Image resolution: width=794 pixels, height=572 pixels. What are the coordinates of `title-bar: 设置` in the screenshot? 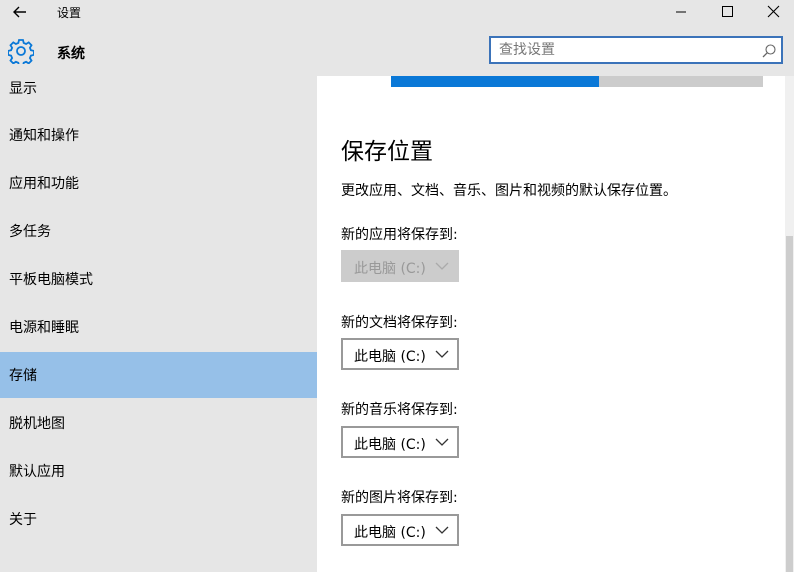 It's located at (397, 12).